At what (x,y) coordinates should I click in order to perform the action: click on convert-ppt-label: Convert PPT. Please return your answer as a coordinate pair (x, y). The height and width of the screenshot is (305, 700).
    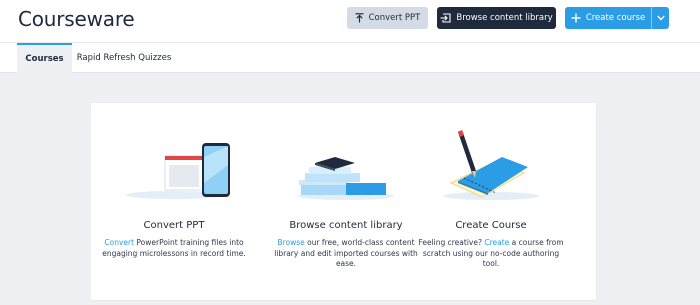
    Looking at the image, I should click on (394, 18).